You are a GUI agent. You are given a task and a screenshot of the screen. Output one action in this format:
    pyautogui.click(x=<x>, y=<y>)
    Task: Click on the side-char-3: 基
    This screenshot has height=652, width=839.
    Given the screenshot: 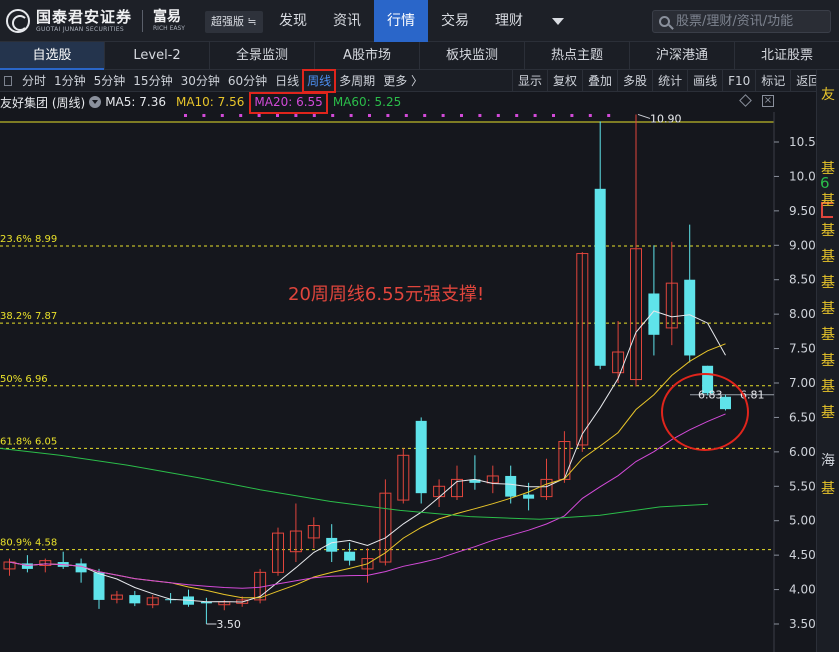 What is the action you would take?
    pyautogui.click(x=828, y=231)
    